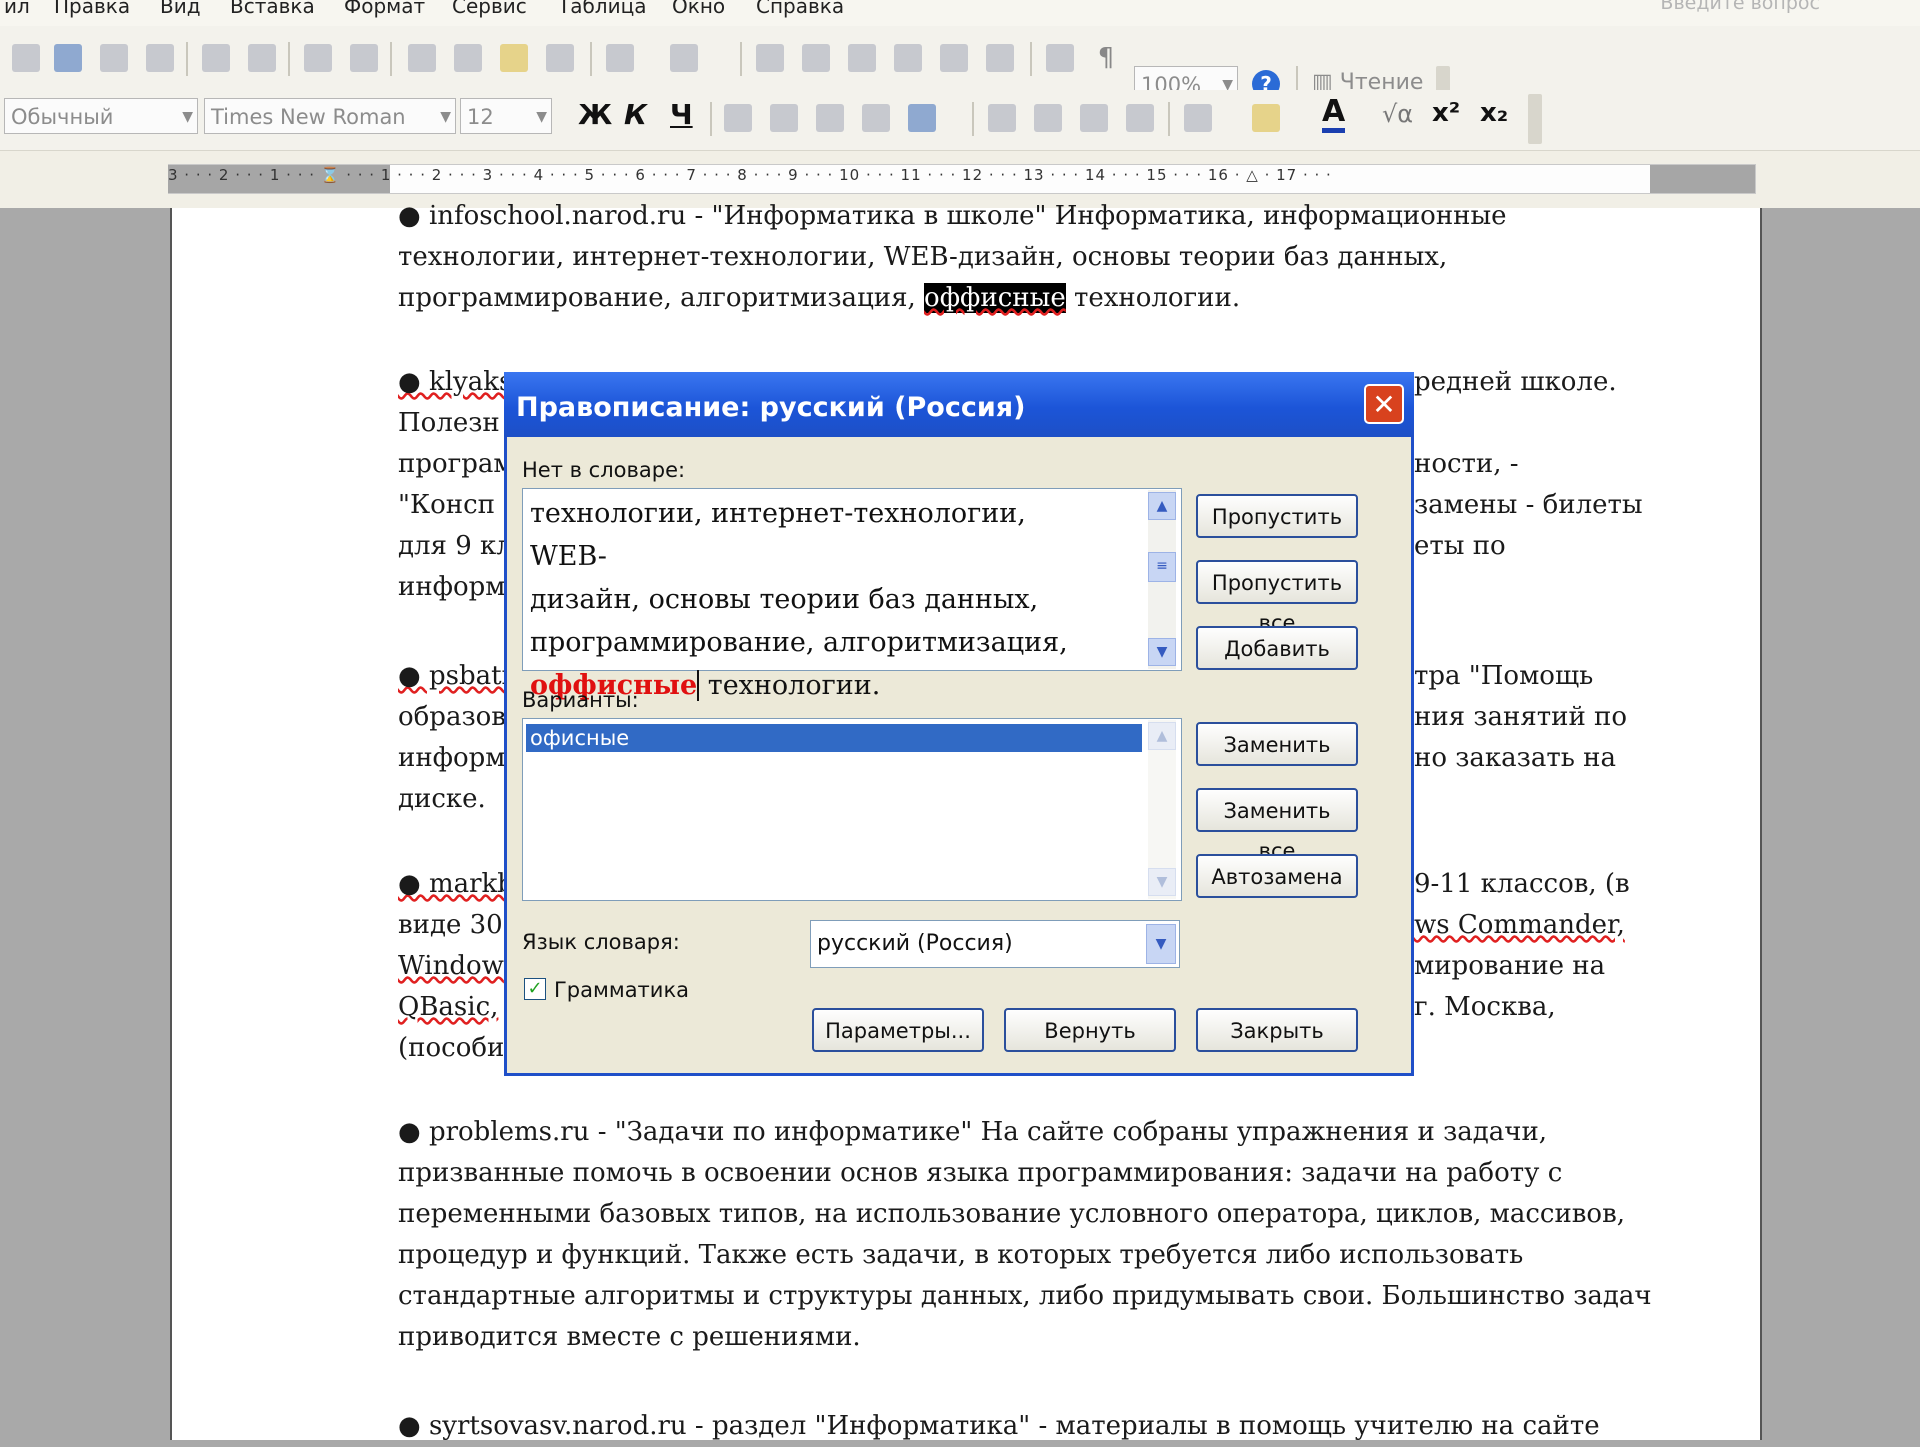 This screenshot has width=1920, height=1447. I want to click on subscript-icon: x₂, so click(1494, 113).